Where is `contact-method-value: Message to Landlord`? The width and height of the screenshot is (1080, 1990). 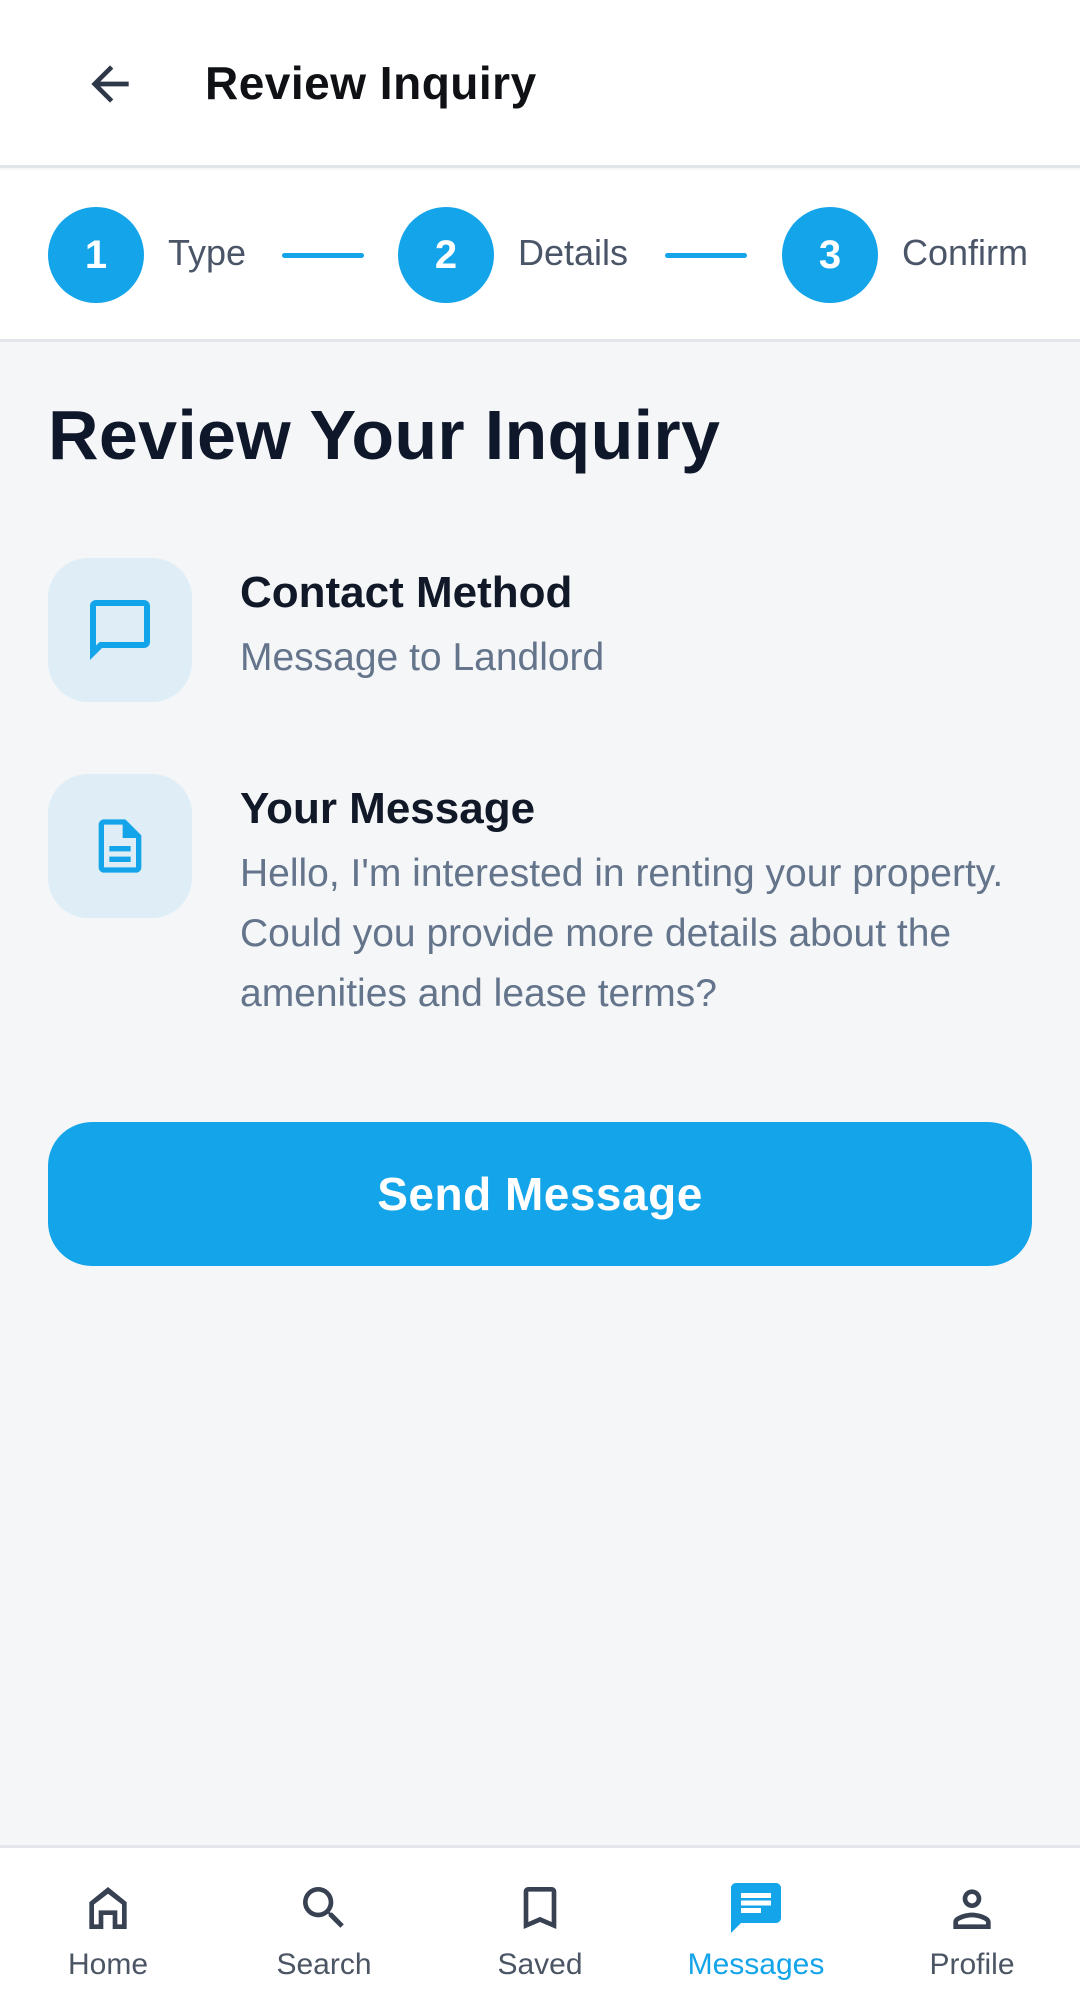 contact-method-value: Message to Landlord is located at coordinates (422, 657).